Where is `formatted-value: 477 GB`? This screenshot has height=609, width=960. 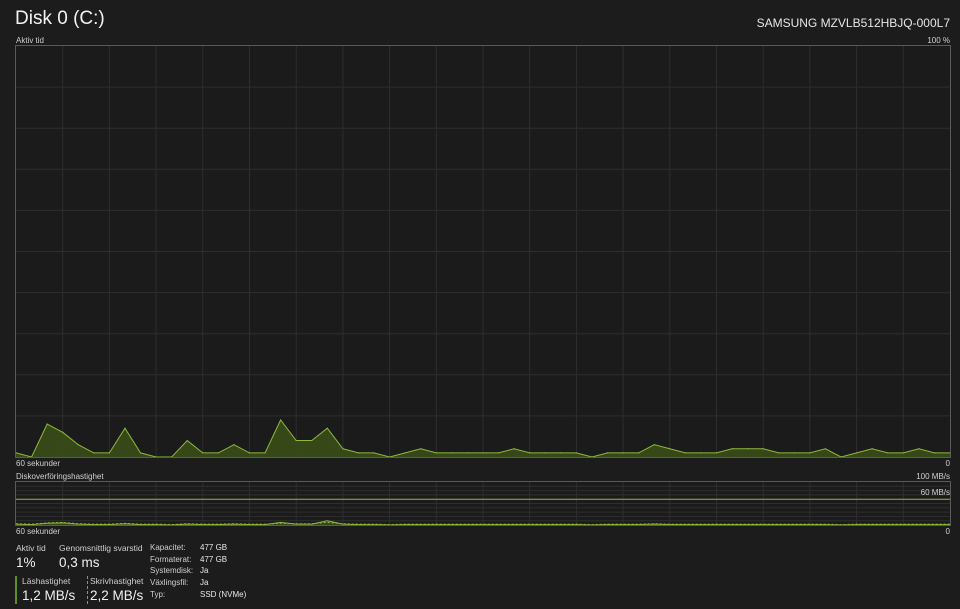
formatted-value: 477 GB is located at coordinates (214, 559).